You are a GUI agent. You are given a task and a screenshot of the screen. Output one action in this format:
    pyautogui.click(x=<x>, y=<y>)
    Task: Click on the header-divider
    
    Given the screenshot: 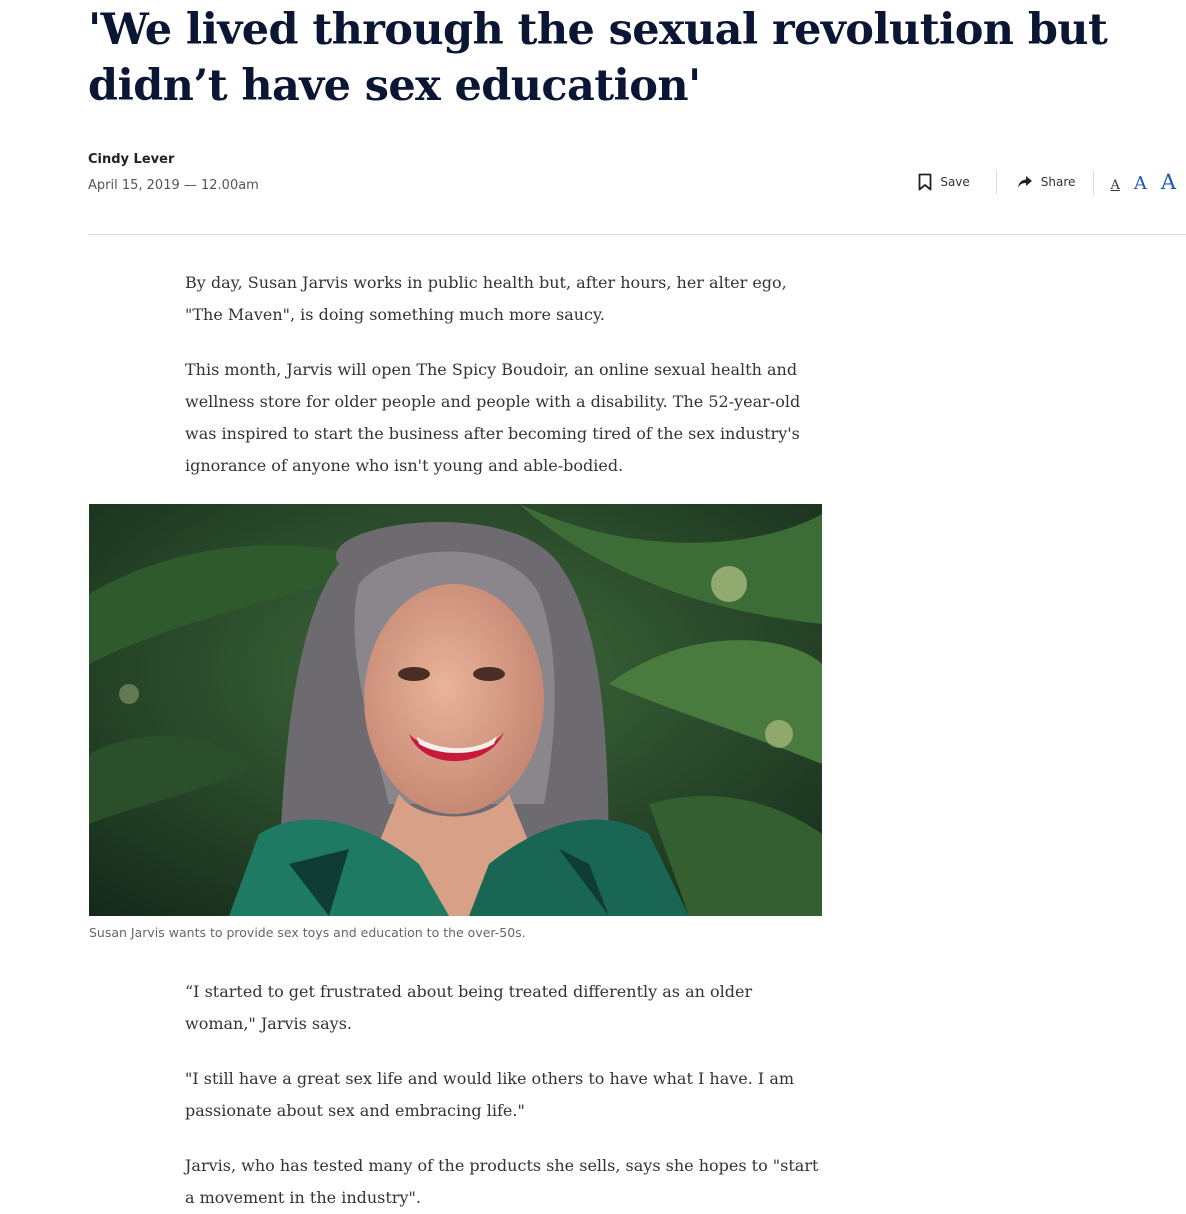 What is the action you would take?
    pyautogui.click(x=637, y=234)
    